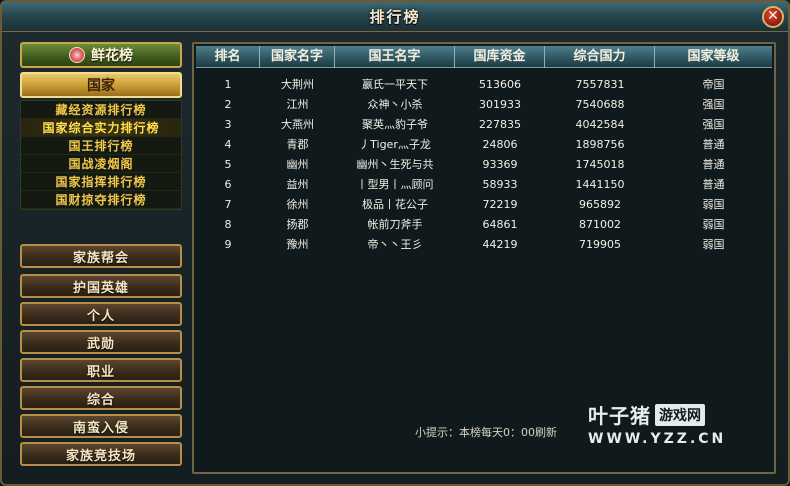 This screenshot has width=790, height=486. Describe the element at coordinates (101, 128) in the screenshot. I see `sub-item-national-strength: 国家综合实力排行榜` at that location.